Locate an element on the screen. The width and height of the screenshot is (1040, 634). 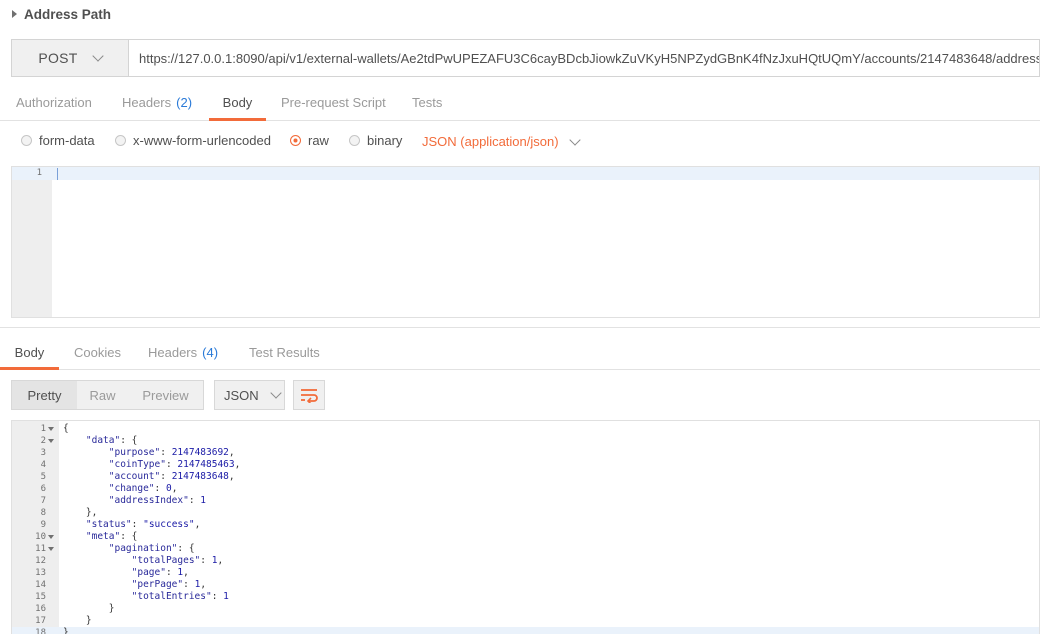
code-line: 3 "purpose": 2147483692, is located at coordinates (525, 453).